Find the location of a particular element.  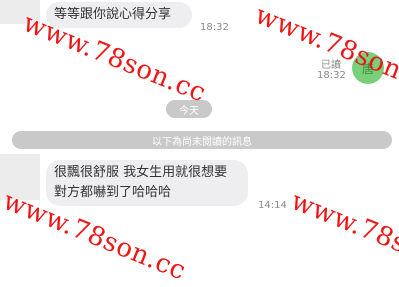

message-text: 等等跟你說心得分享 is located at coordinates (113, 14).